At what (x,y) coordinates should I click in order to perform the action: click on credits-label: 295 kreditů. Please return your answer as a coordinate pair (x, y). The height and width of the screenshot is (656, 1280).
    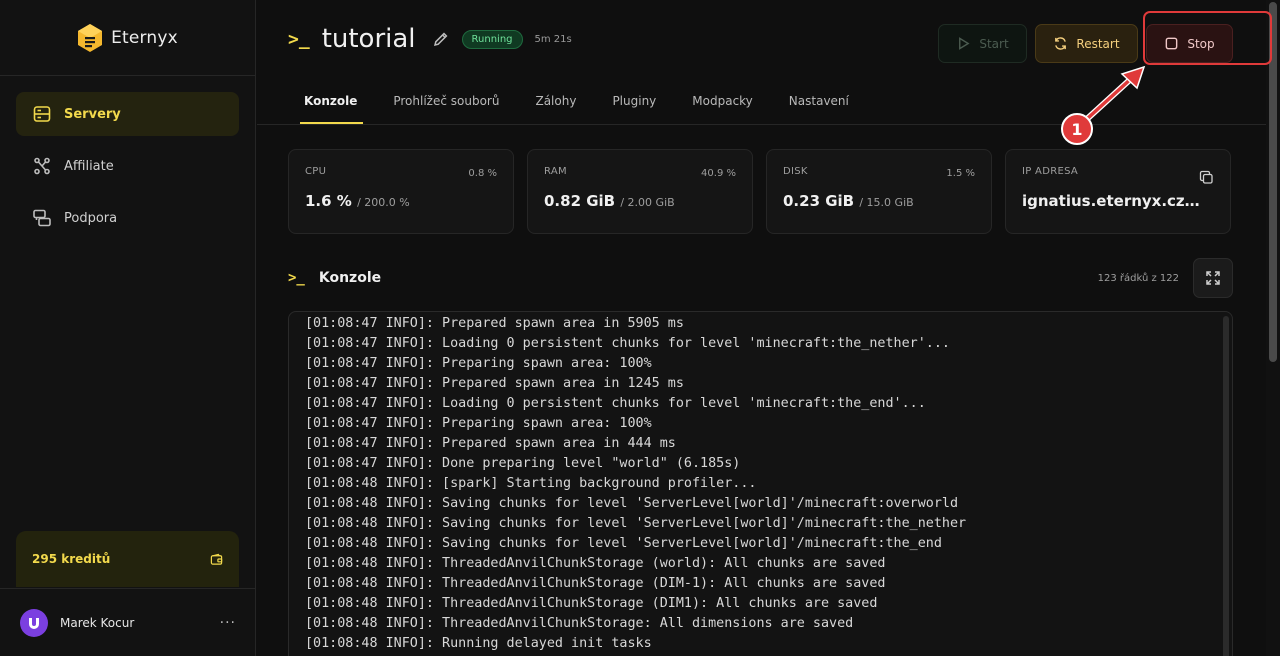
    Looking at the image, I should click on (71, 559).